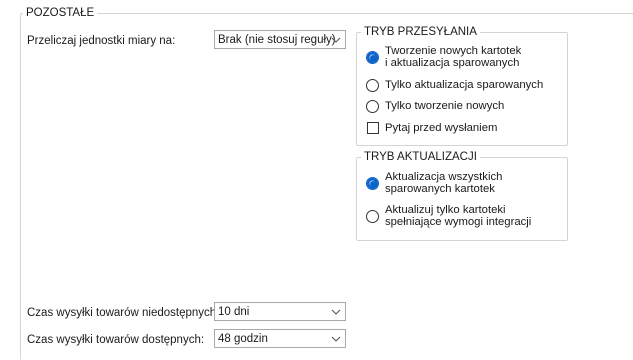 This screenshot has height=360, width=633. Describe the element at coordinates (458, 222) in the screenshot. I see `radio-update-matching-label-2: spełniające wymogi integracji` at that location.